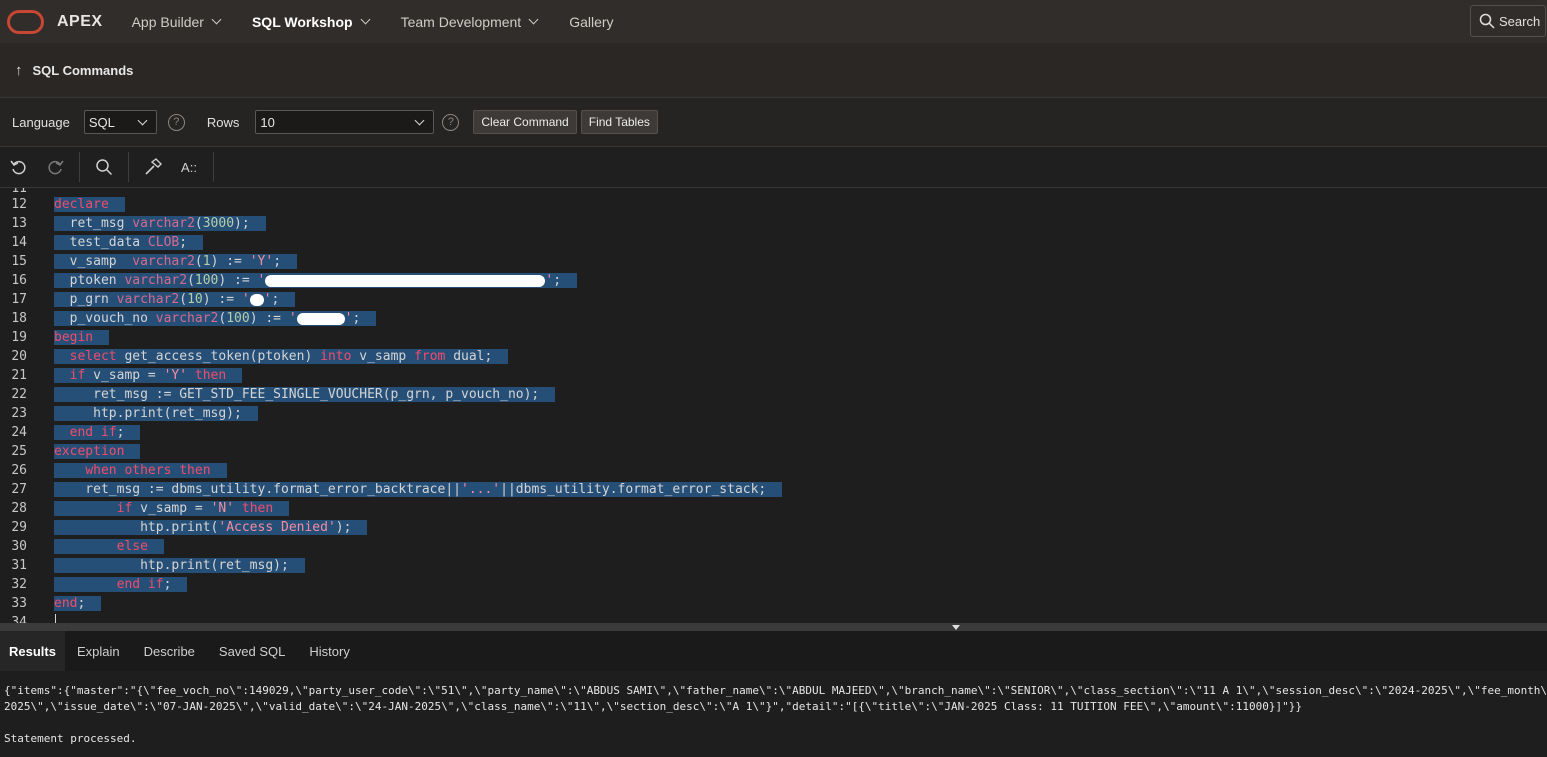 The image size is (1547, 757). What do you see at coordinates (160, 223) in the screenshot?
I see `code-line: ret_msg varchar2(3000);` at bounding box center [160, 223].